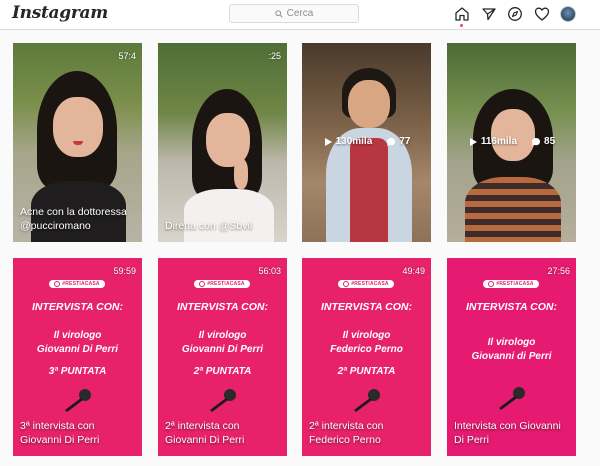 Image resolution: width=600 pixels, height=466 pixels. Describe the element at coordinates (278, 13) in the screenshot. I see `search-icon` at that location.